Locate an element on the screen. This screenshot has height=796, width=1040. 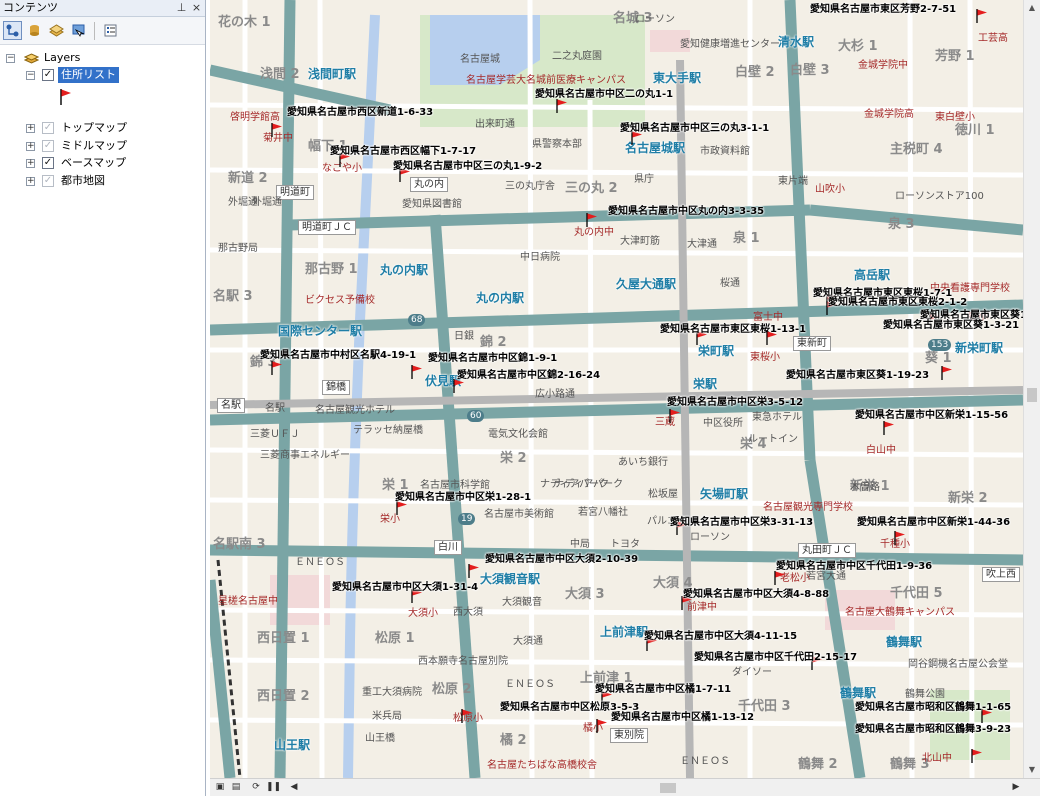
scroll-down-icon: ▼ is located at coordinates (1032, 770).